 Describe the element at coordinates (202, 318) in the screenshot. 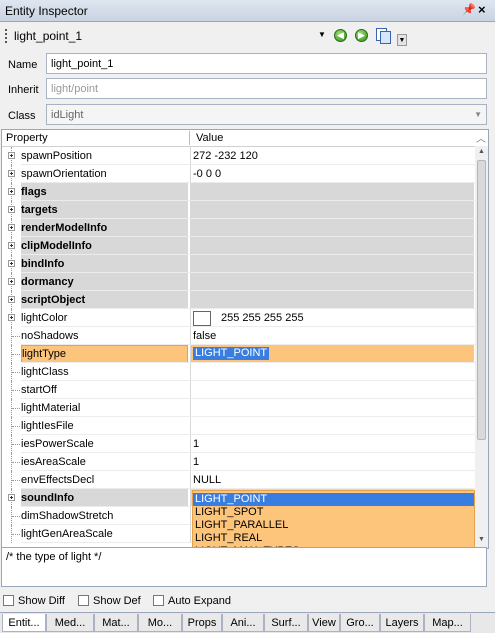

I see `color-swatch` at that location.